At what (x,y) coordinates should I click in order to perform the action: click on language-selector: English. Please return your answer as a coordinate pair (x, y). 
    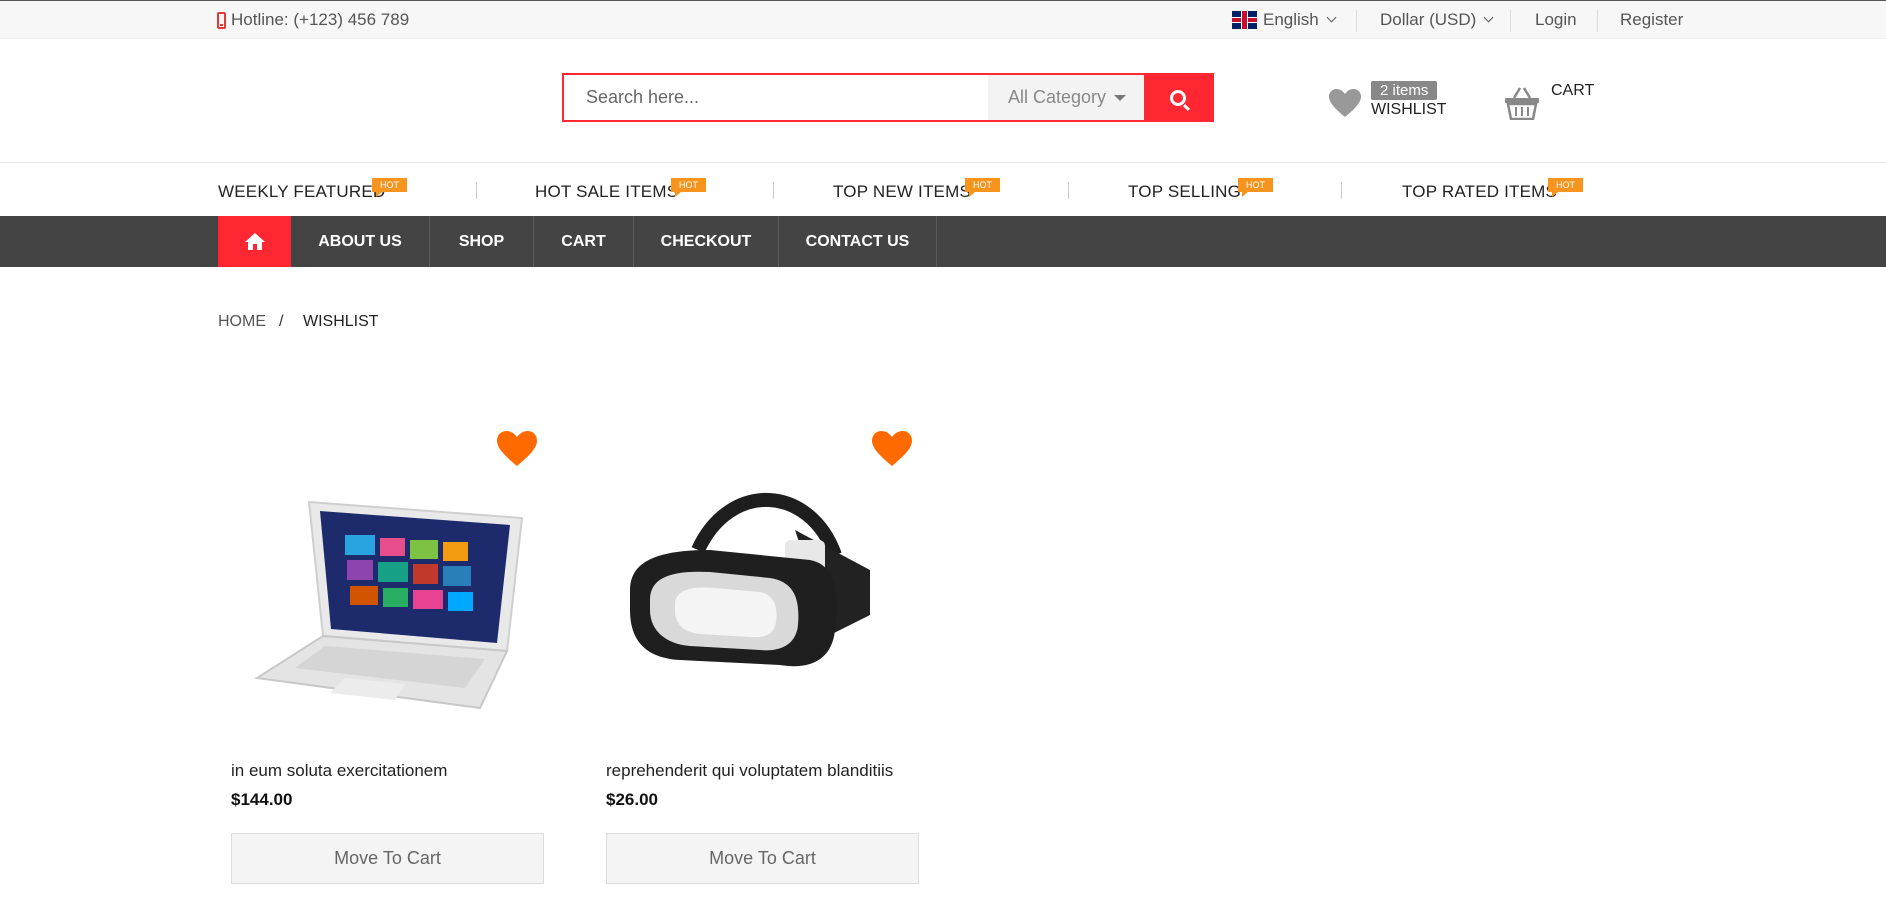
    Looking at the image, I should click on (1284, 20).